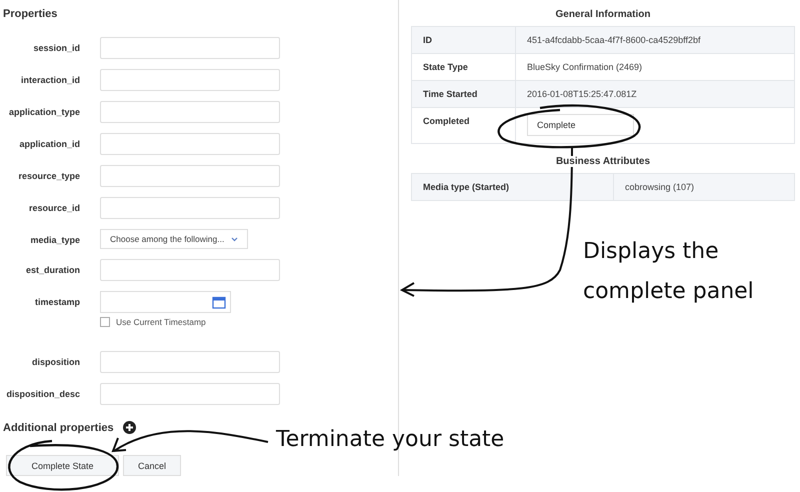 The image size is (800, 492). I want to click on cancel-button: Cancel, so click(152, 465).